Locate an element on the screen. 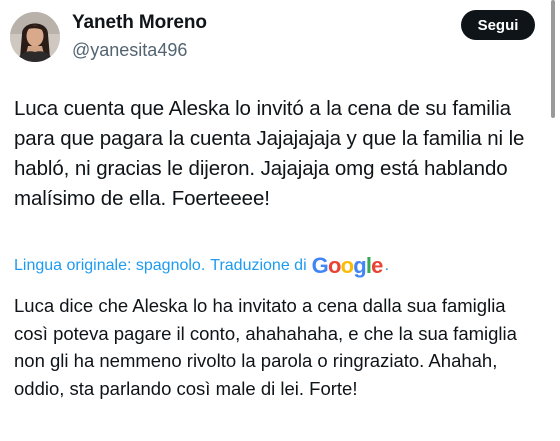  scrollbar is located at coordinates (553, 59).